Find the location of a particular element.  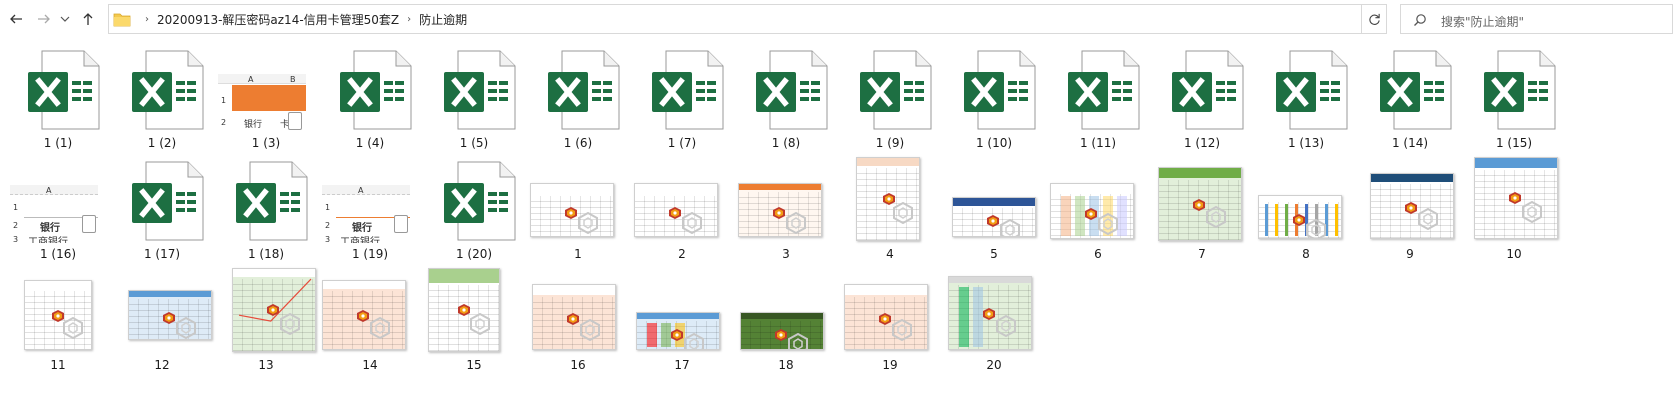

file-item: 17 is located at coordinates (682, 322).